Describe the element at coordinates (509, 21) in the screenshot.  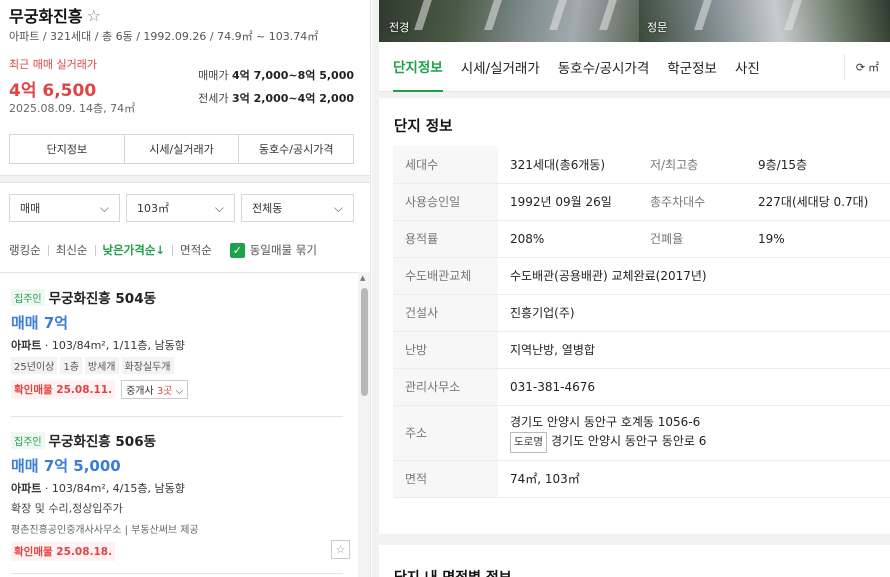
I see `photo-exterior: 전경` at that location.